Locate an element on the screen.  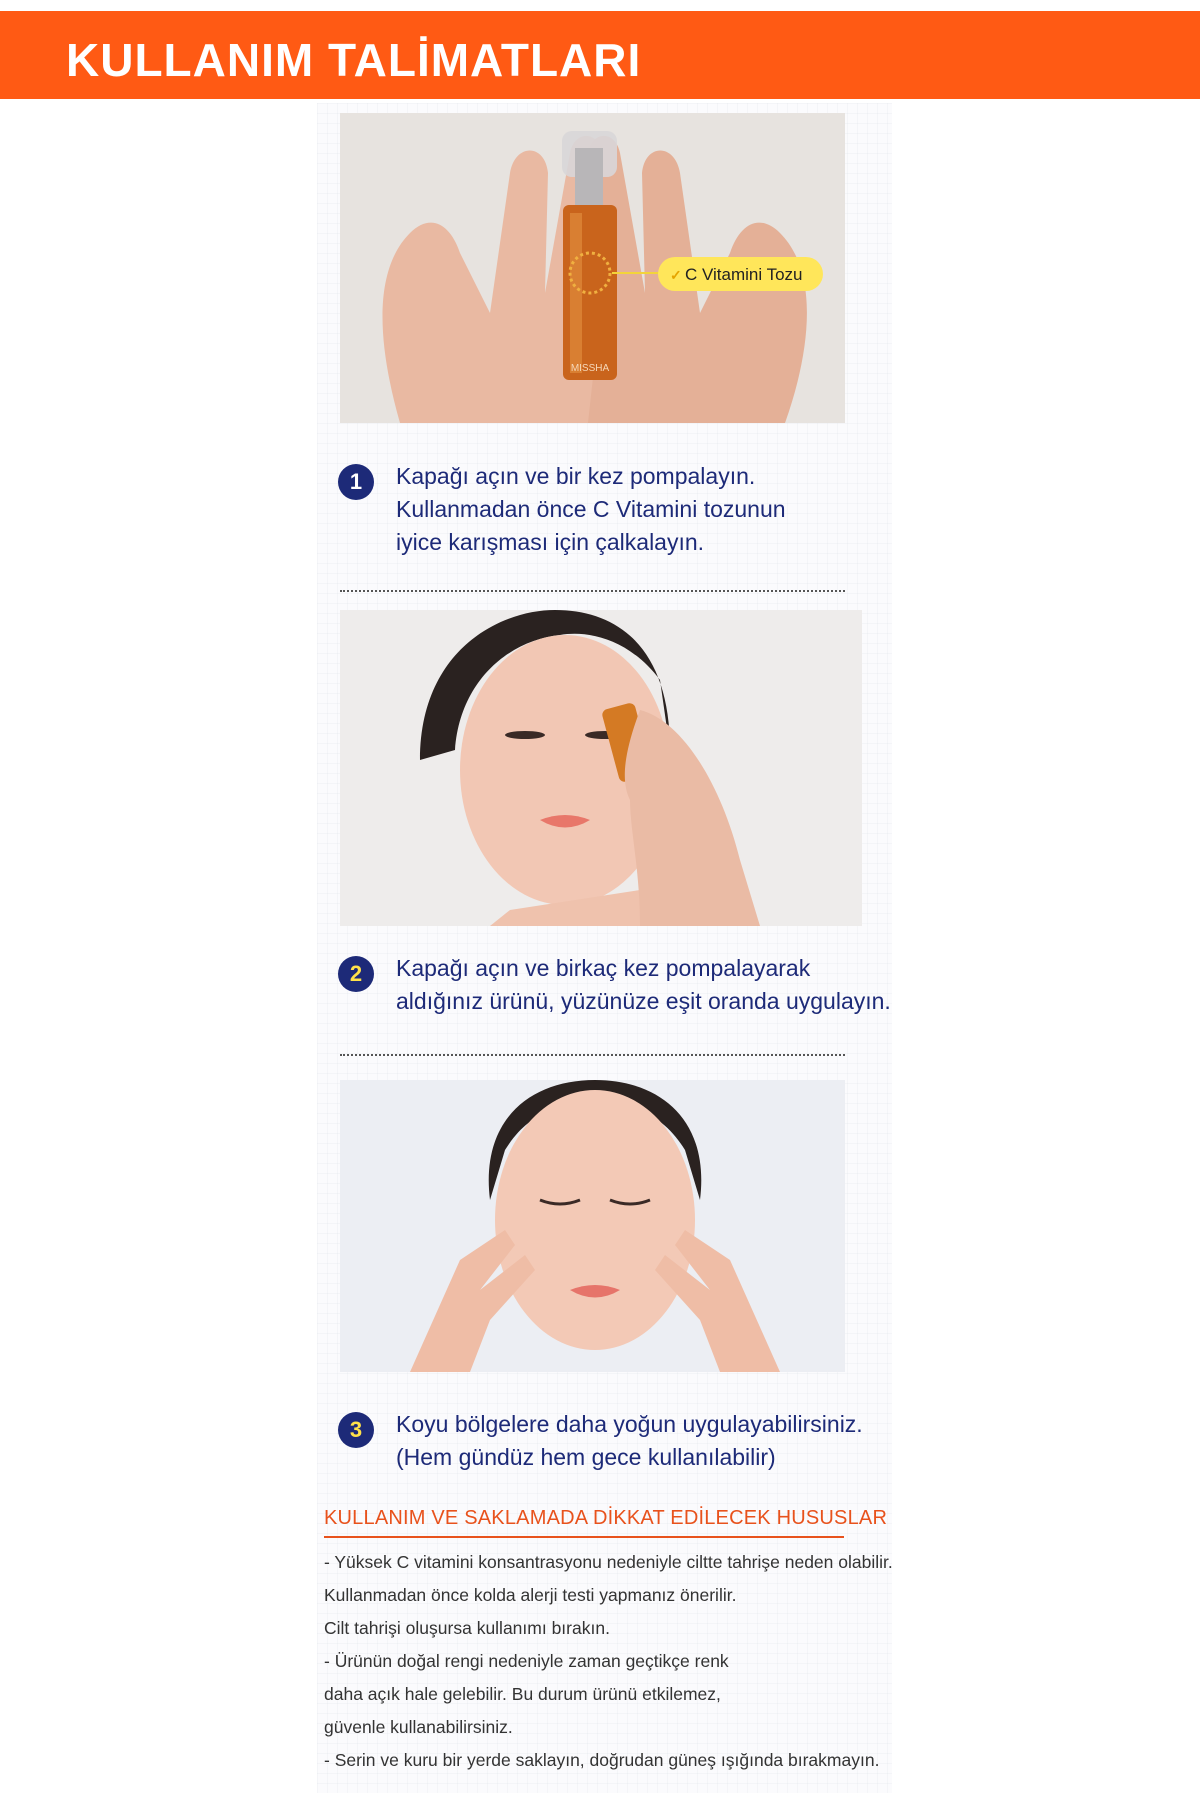
caution-underline is located at coordinates (584, 1537).